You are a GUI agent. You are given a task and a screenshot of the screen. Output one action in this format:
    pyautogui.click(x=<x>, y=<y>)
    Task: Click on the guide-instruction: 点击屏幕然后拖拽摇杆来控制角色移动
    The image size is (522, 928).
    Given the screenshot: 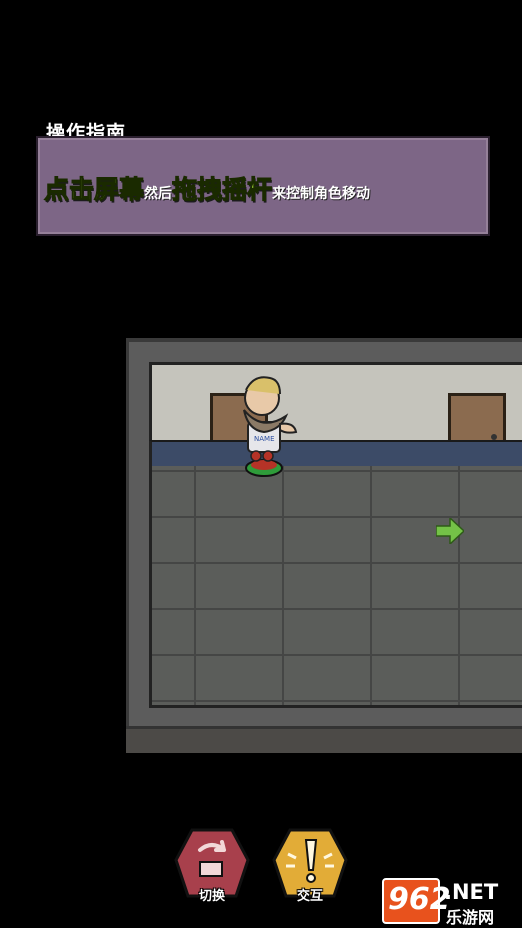 What is the action you would take?
    pyautogui.click(x=207, y=188)
    